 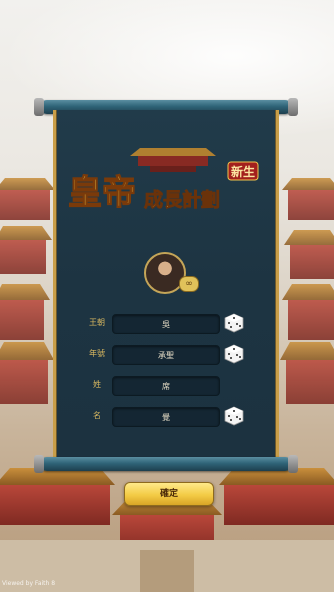 I want to click on watermark-text: Viewed by Faith 8, so click(x=29, y=583).